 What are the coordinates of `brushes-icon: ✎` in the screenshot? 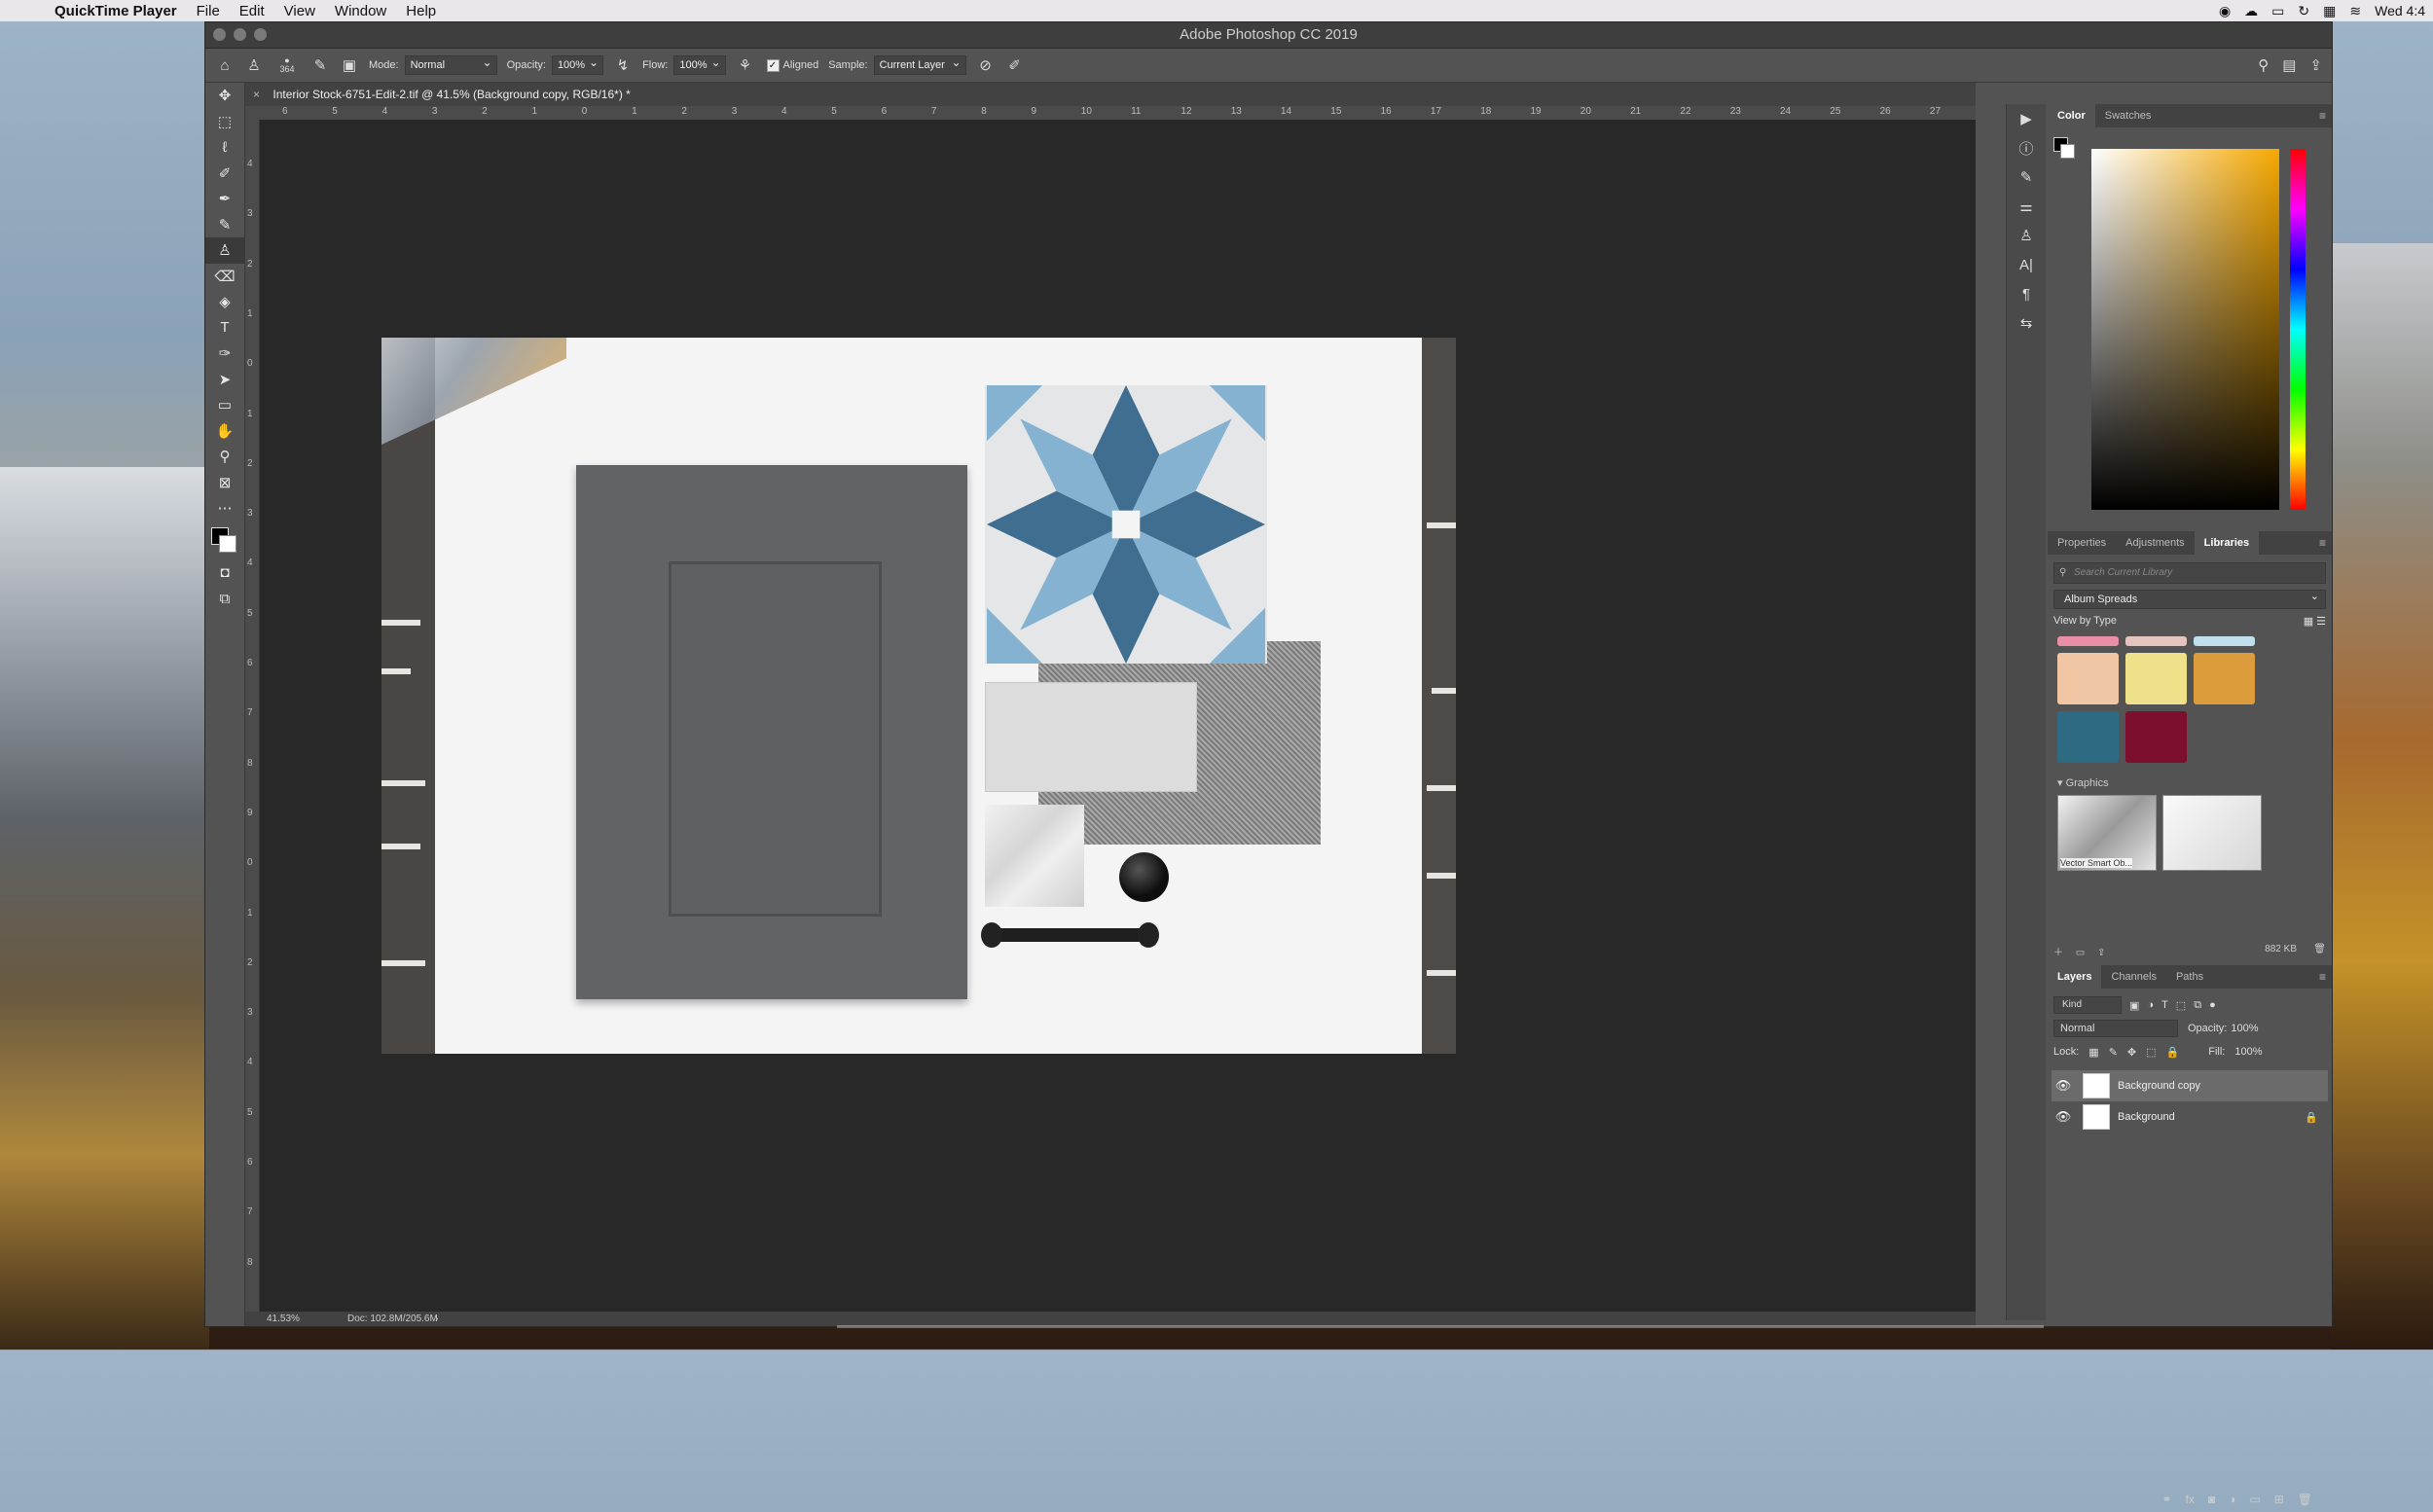 It's located at (2026, 177).